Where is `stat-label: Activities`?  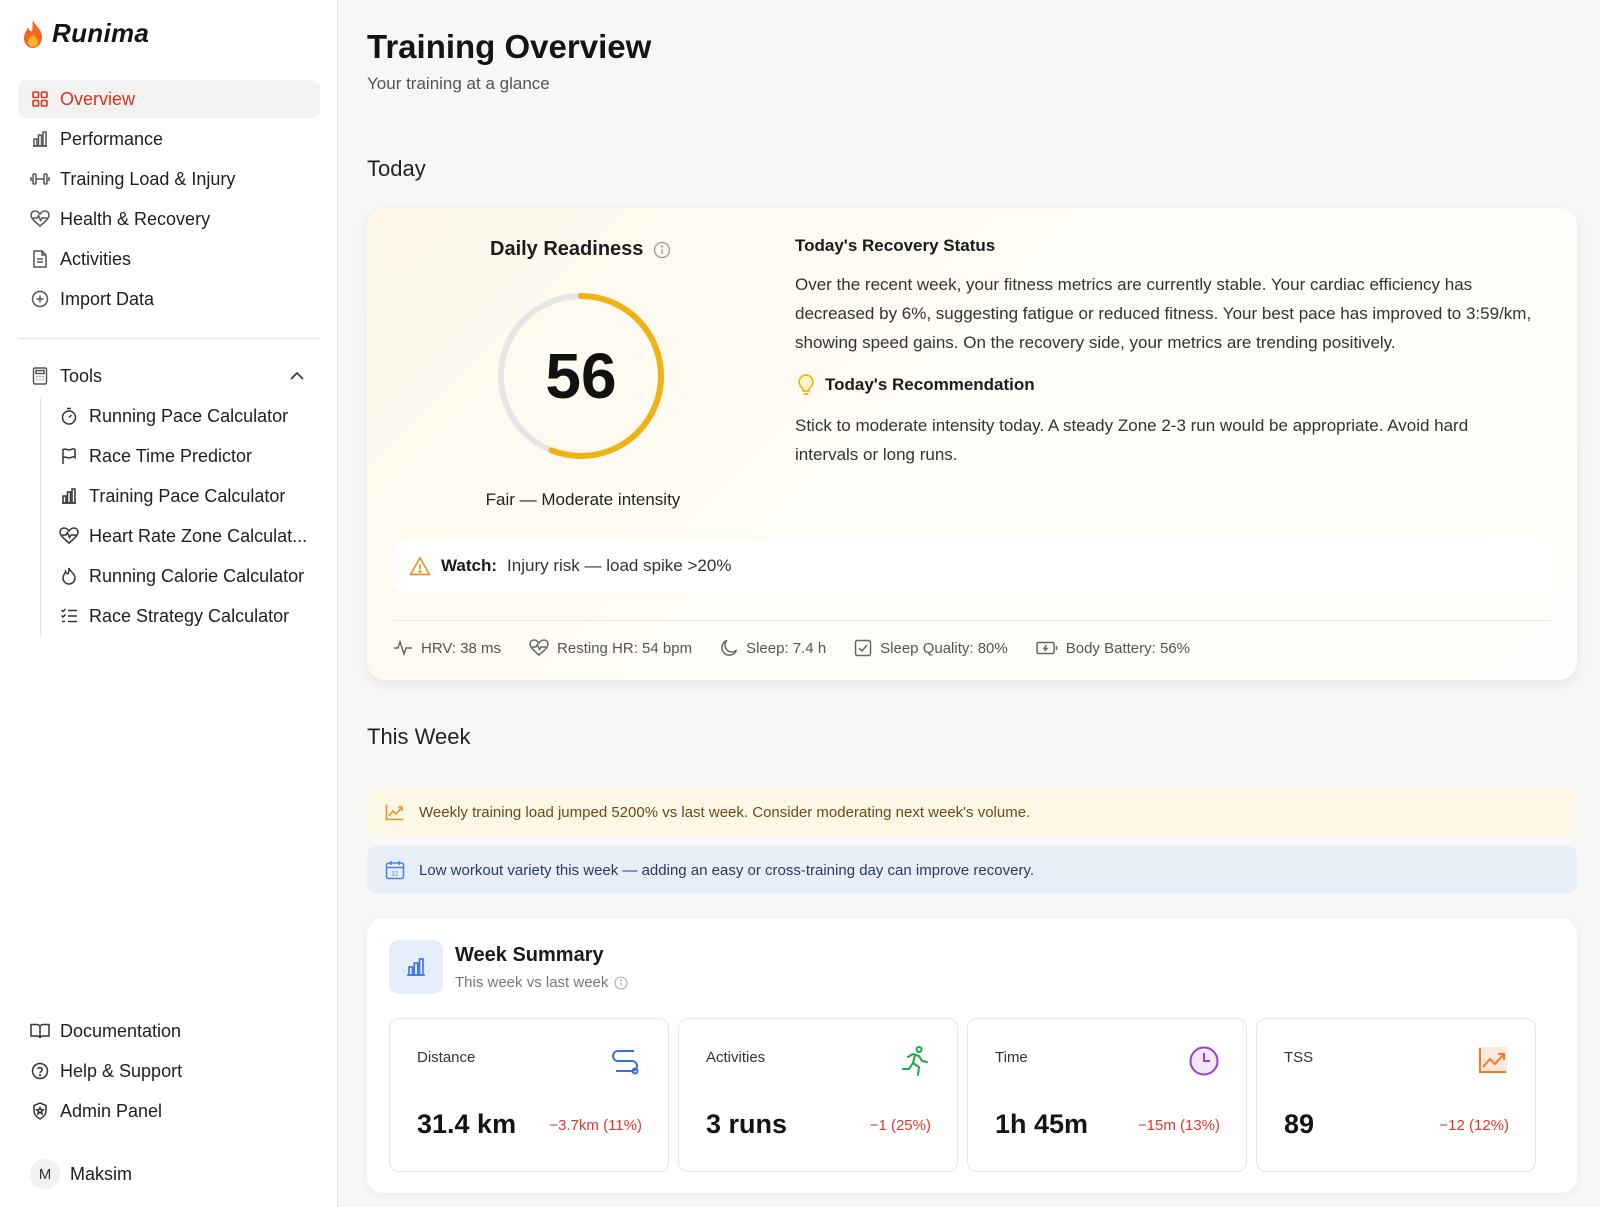 stat-label: Activities is located at coordinates (736, 1057).